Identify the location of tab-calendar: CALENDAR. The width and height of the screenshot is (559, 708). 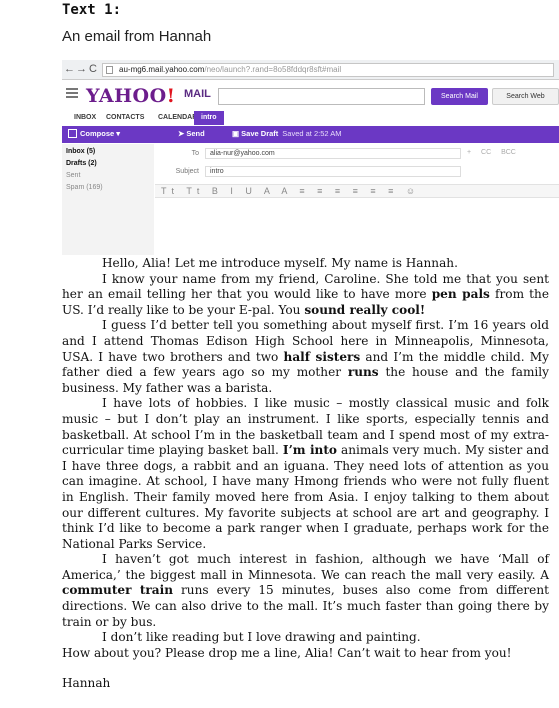
(177, 117).